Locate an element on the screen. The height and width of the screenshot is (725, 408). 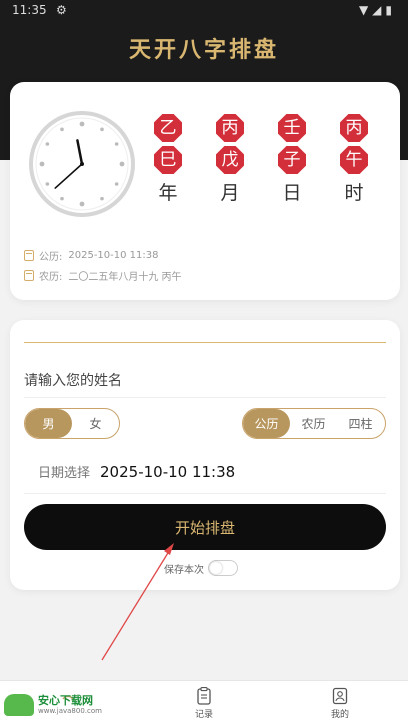
day-stem: 壬 is located at coordinates (292, 128).